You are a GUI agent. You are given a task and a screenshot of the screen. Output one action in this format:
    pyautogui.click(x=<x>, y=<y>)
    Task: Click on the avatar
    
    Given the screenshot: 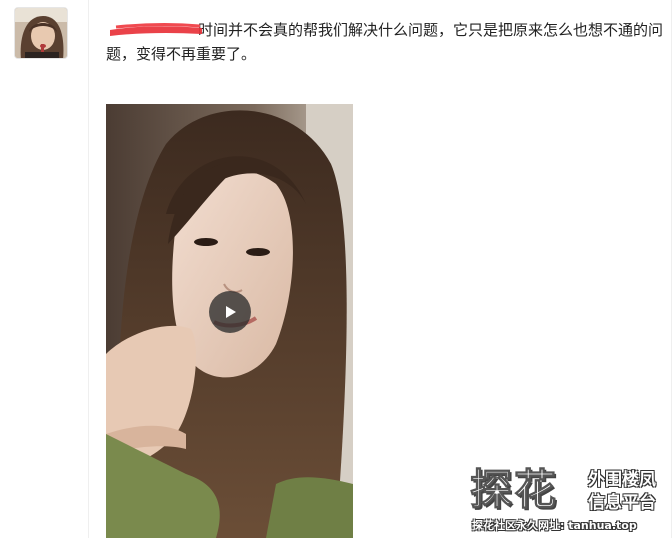 What is the action you would take?
    pyautogui.click(x=41, y=33)
    